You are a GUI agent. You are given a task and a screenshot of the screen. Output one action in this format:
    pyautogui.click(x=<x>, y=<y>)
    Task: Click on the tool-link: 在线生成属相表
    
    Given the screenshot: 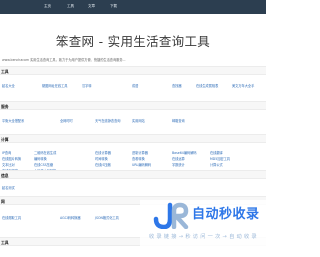 What is the action you would take?
    pyautogui.click(x=207, y=85)
    